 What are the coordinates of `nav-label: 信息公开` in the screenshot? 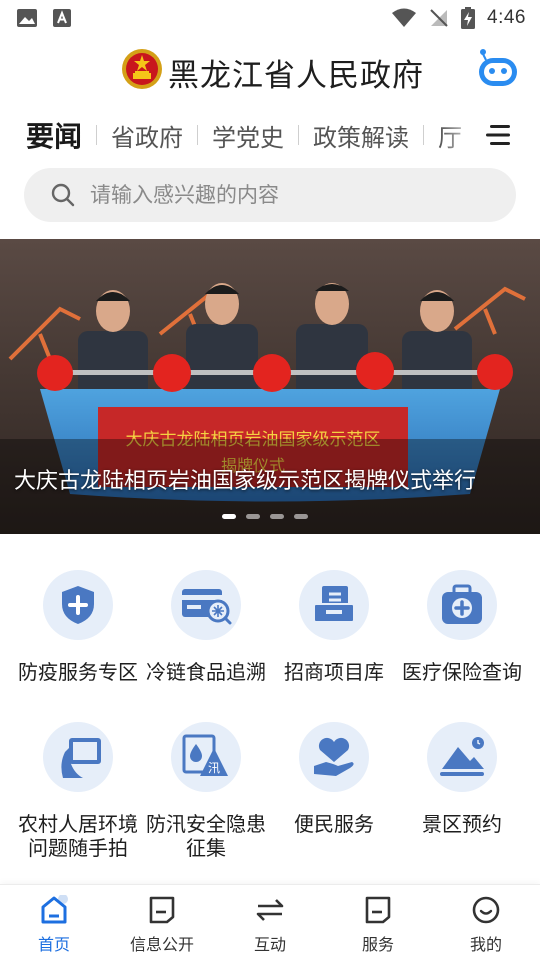 It's located at (161, 944).